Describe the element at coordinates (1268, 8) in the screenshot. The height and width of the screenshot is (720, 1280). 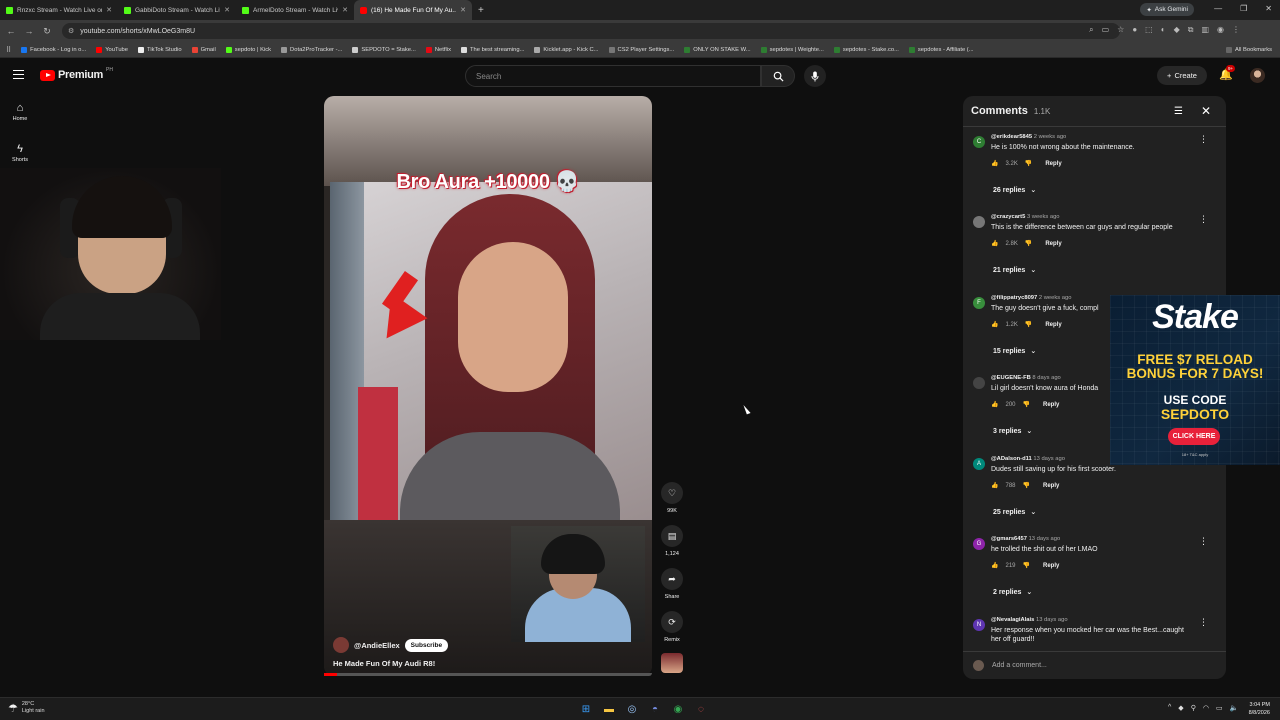
I see `window-close-button: ✕` at that location.